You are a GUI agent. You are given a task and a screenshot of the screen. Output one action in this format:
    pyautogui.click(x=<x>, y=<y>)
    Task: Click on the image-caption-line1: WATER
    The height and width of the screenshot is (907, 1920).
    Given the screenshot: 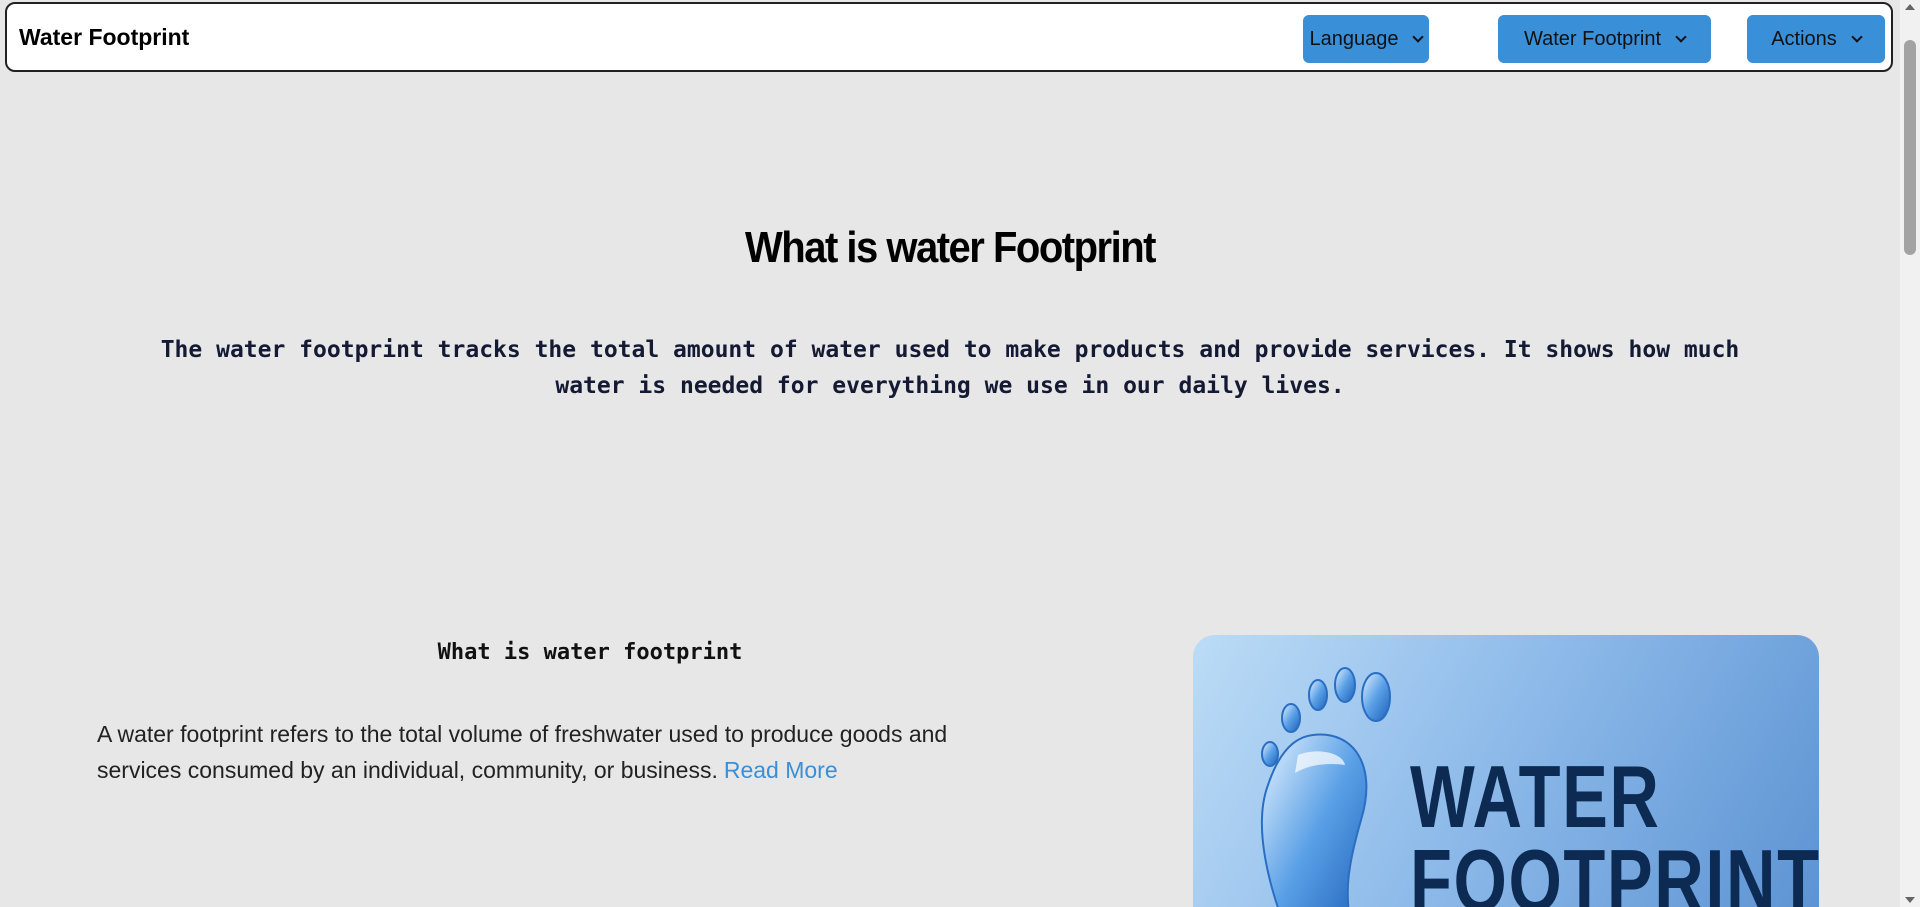 What is the action you would take?
    pyautogui.click(x=1535, y=796)
    